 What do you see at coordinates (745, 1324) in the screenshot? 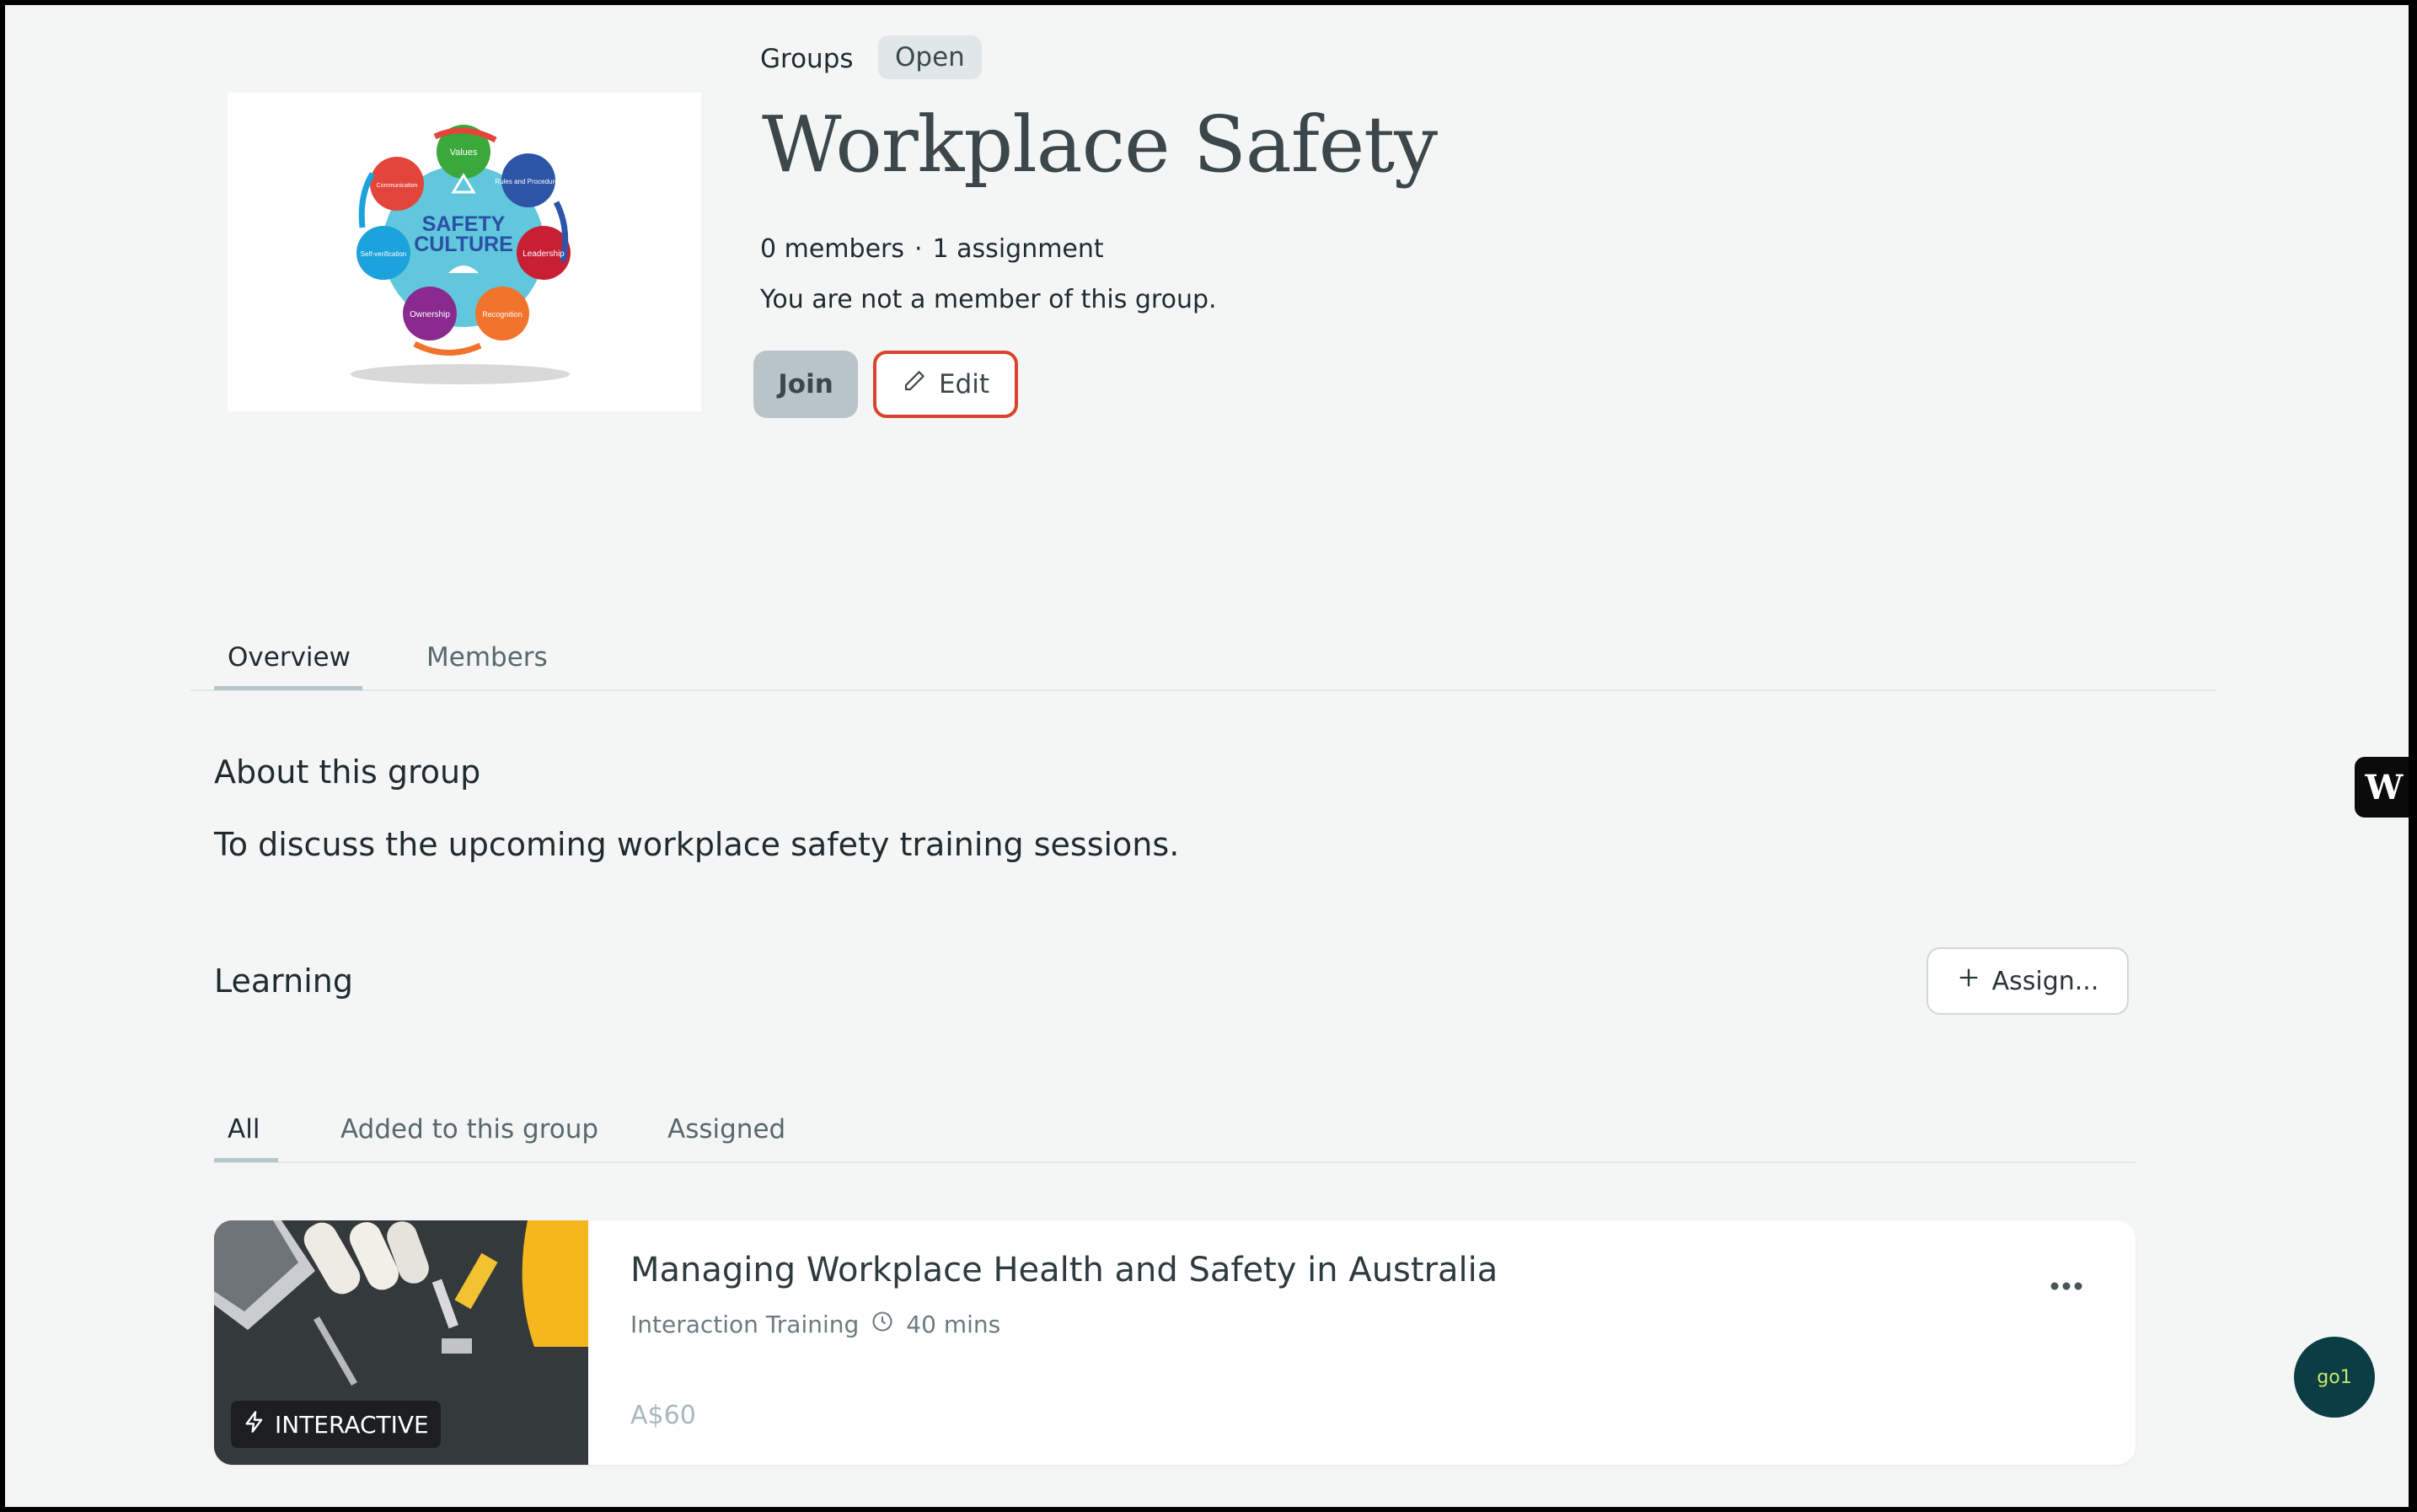
I see `course-provider: Interaction Training` at bounding box center [745, 1324].